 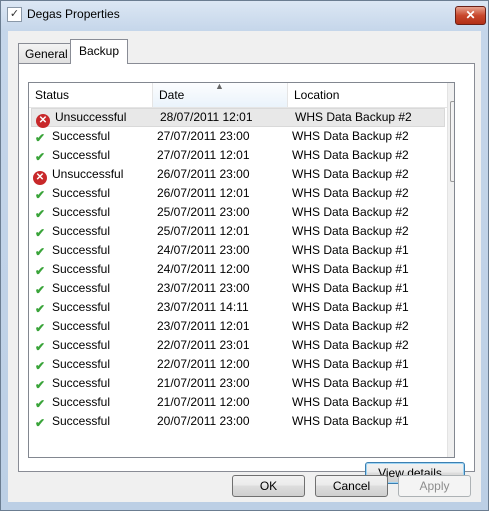 What do you see at coordinates (452, 92) in the screenshot?
I see `scroll-up-arrow-icon: ▲` at bounding box center [452, 92].